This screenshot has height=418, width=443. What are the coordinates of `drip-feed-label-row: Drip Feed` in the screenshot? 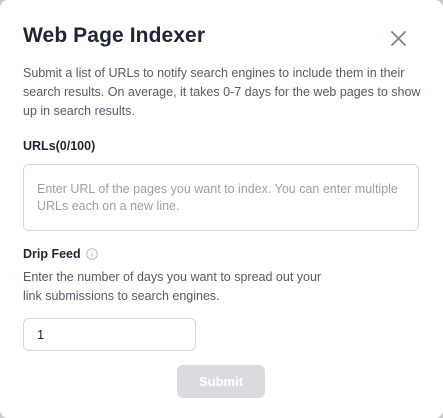 It's located at (60, 254).